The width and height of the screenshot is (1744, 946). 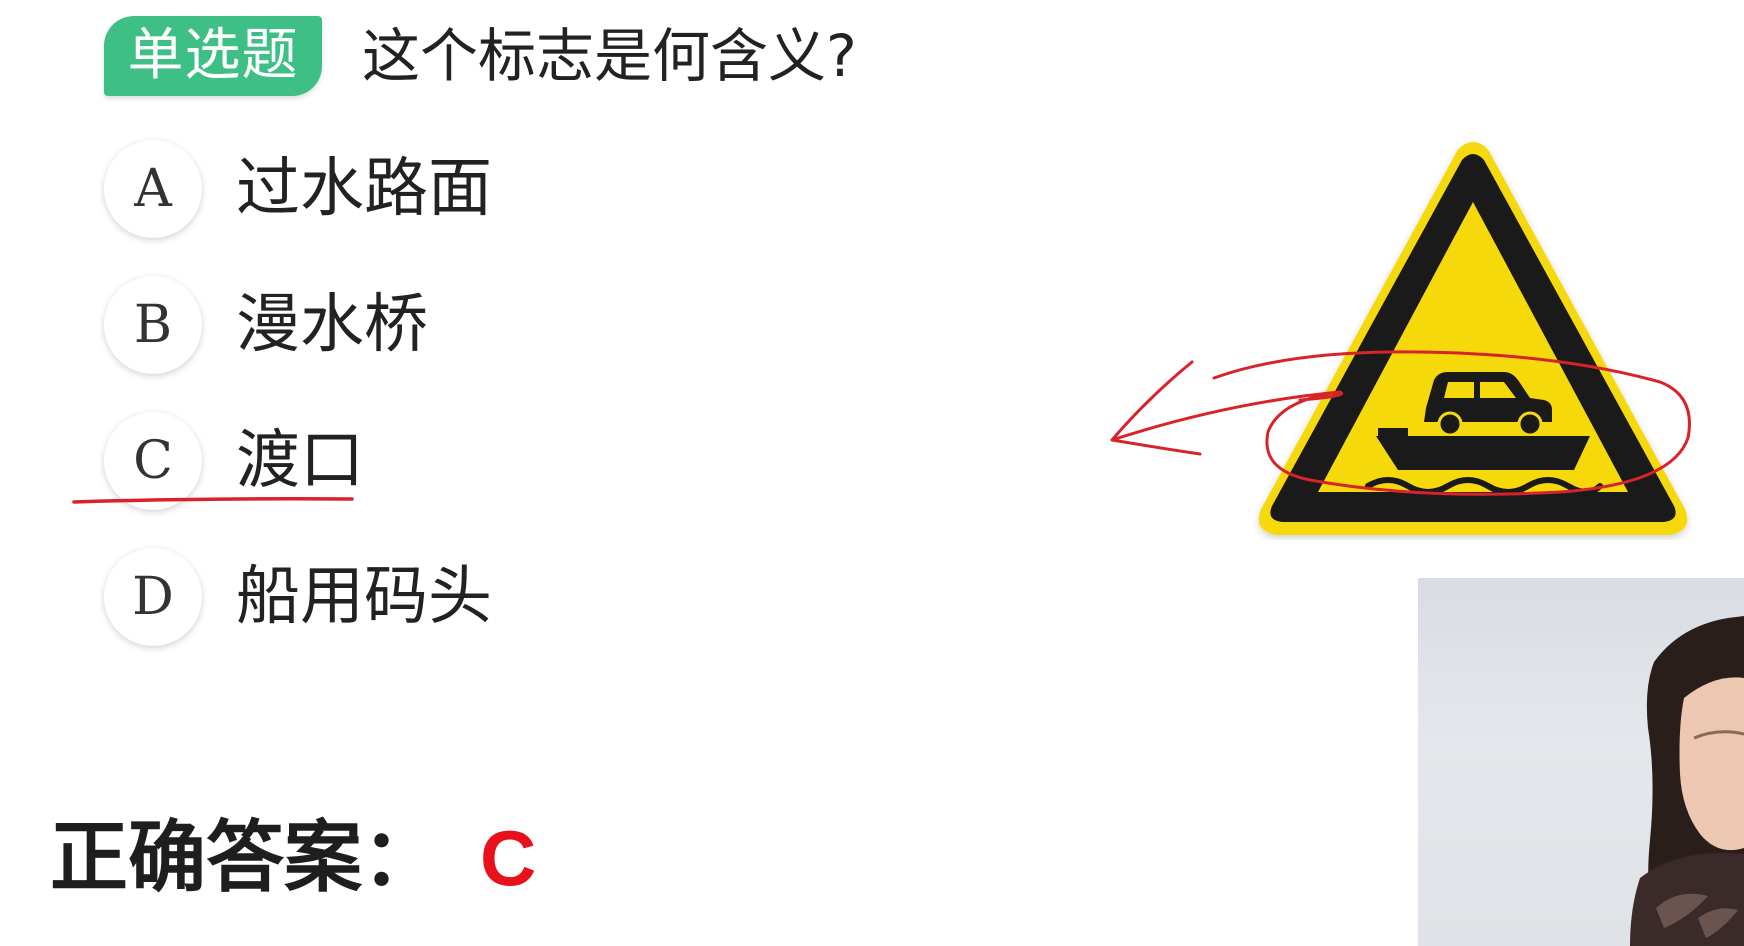 I want to click on option-c: C 渡口, so click(x=454, y=461).